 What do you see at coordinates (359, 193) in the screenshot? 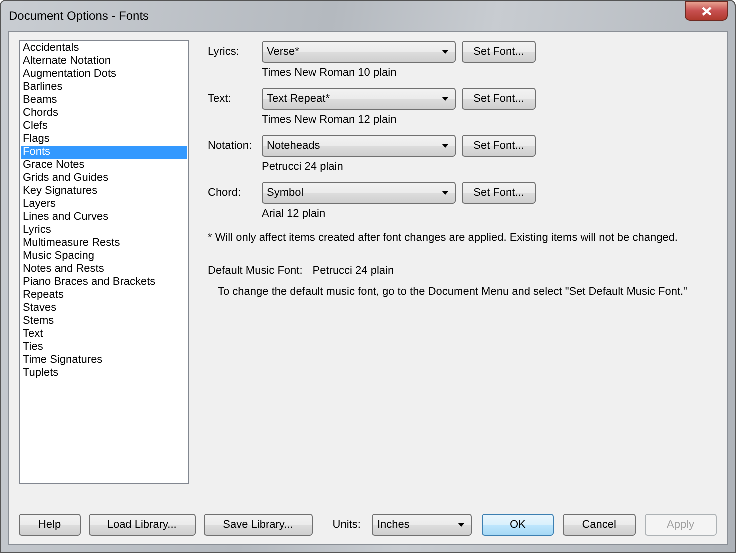
I see `font-dropdown: Symbol` at bounding box center [359, 193].